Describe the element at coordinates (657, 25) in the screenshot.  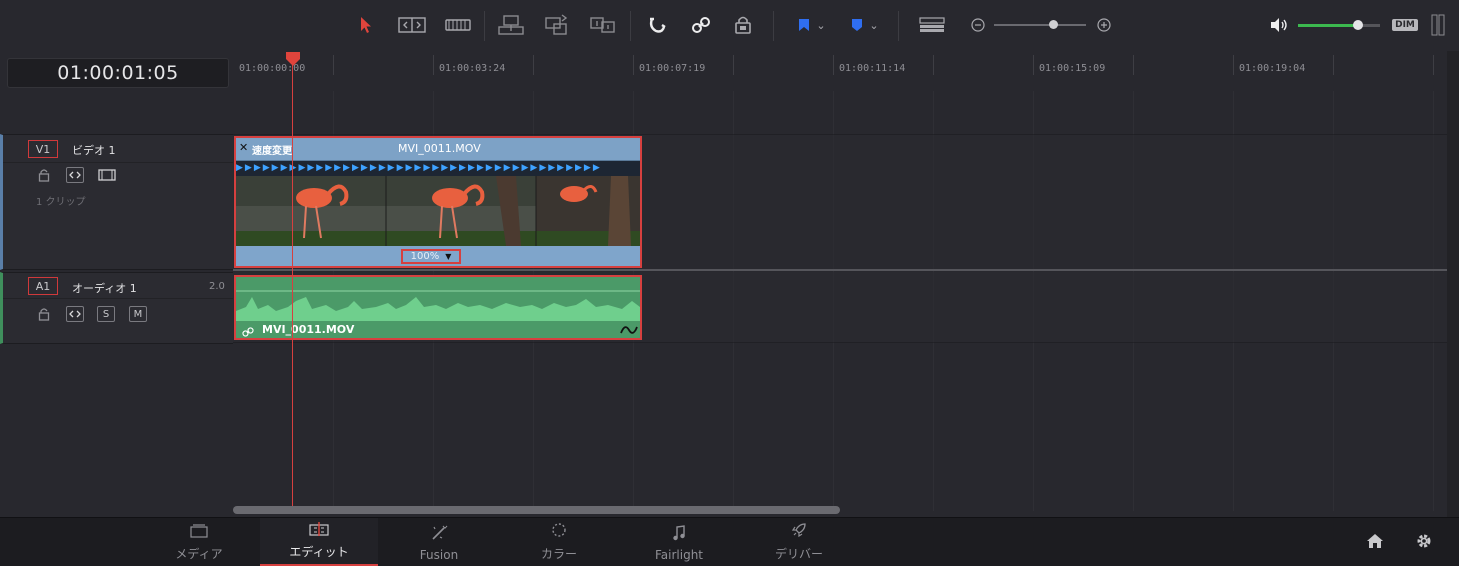
I see `snapping-icon` at that location.